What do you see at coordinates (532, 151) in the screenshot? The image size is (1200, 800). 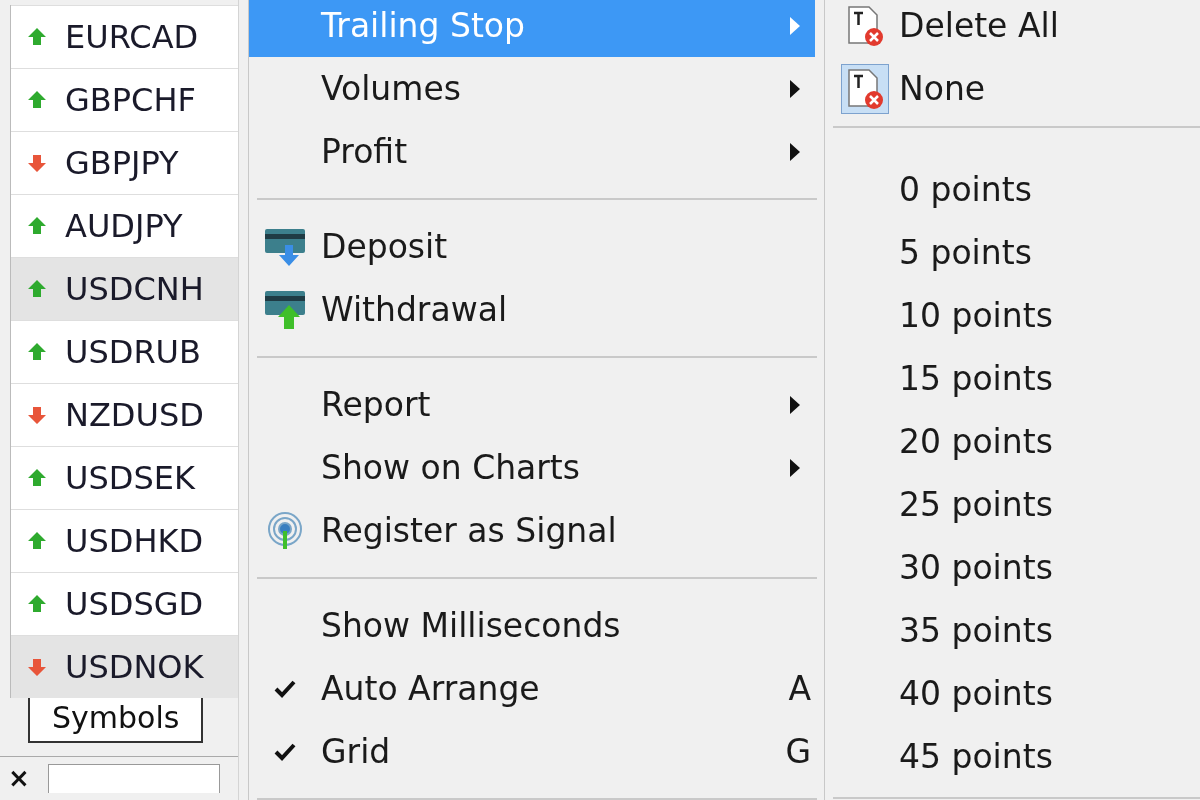 I see `menu-item: Profit` at bounding box center [532, 151].